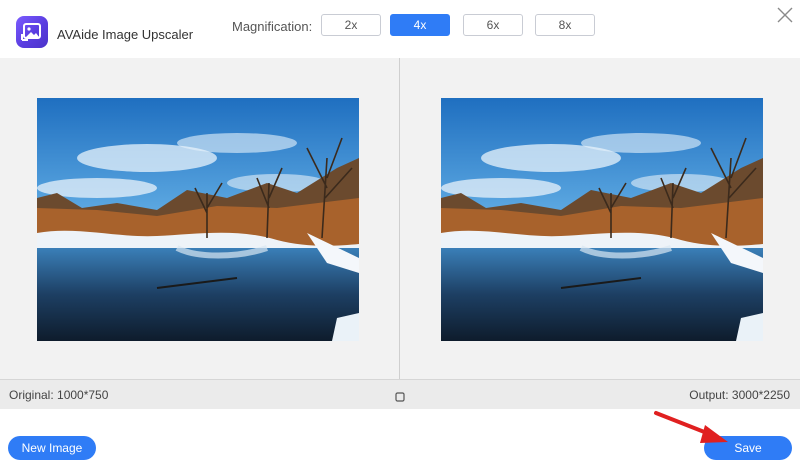  What do you see at coordinates (785, 15) in the screenshot?
I see `close-icon` at bounding box center [785, 15].